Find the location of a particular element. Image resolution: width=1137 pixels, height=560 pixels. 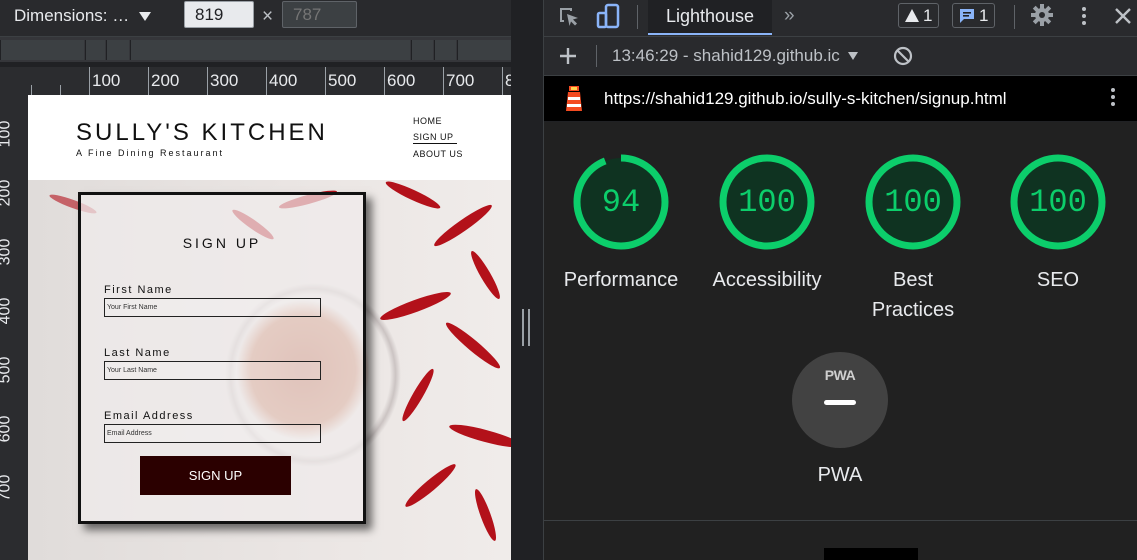

best-practices-gauge: 100 is located at coordinates (913, 202).